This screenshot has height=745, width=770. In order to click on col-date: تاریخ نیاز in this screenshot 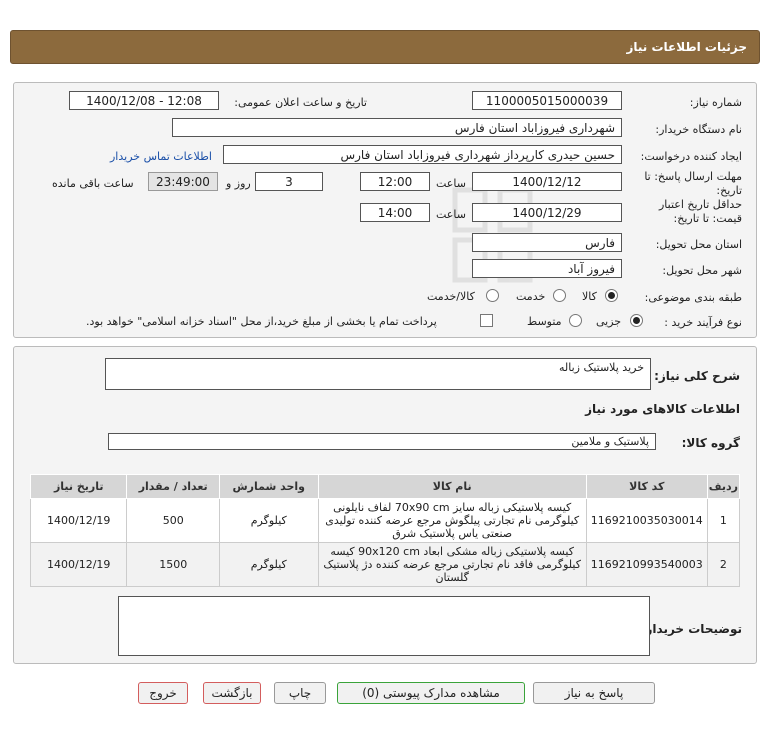, I will do `click(78, 486)`.